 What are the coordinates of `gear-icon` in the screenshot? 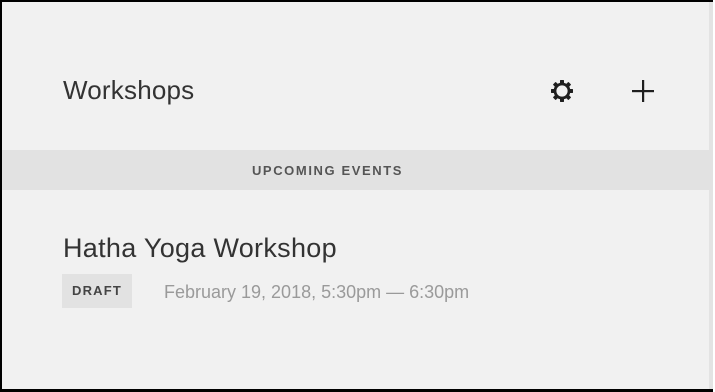 It's located at (562, 91).